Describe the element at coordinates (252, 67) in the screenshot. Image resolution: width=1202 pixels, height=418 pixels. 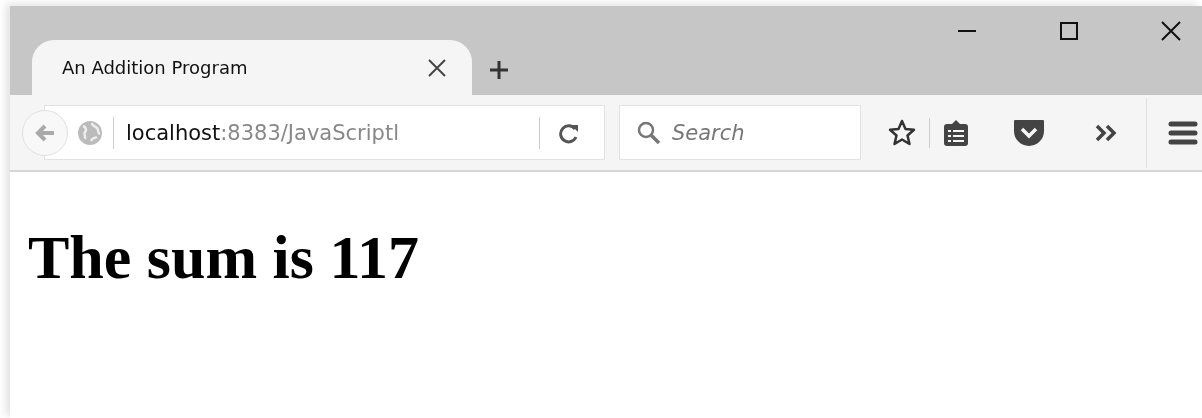
I see `browser-tab: An Addition Program` at that location.